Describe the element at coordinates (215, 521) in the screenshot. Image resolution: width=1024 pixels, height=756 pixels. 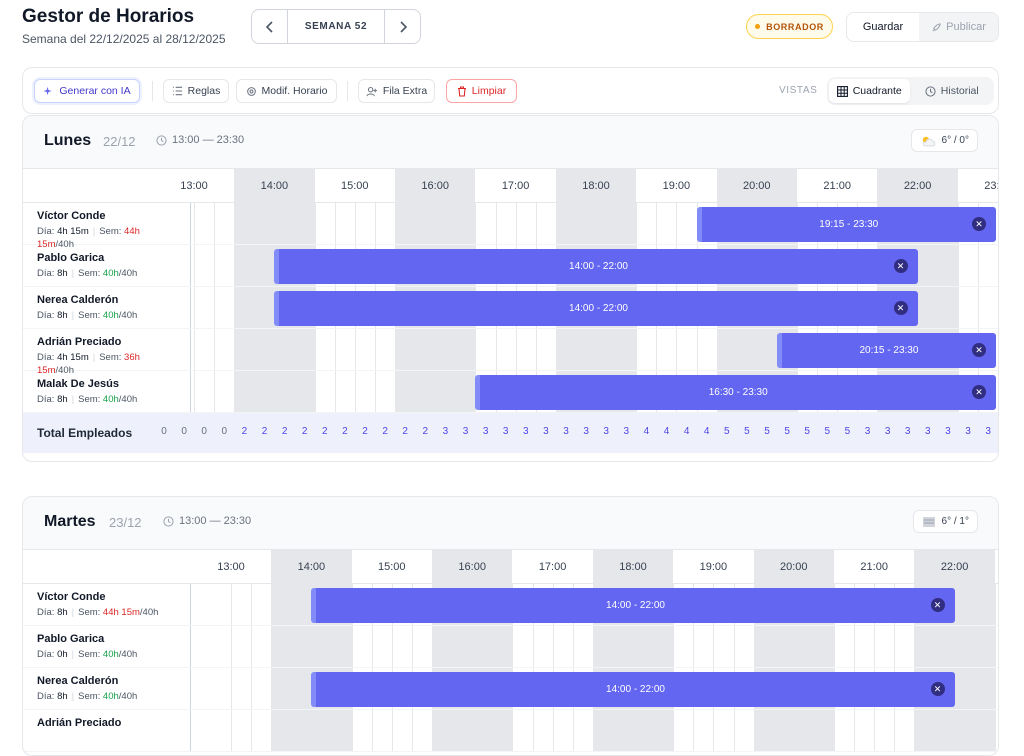
I see `day-hours-range-text: 13:00 — 23:30` at that location.